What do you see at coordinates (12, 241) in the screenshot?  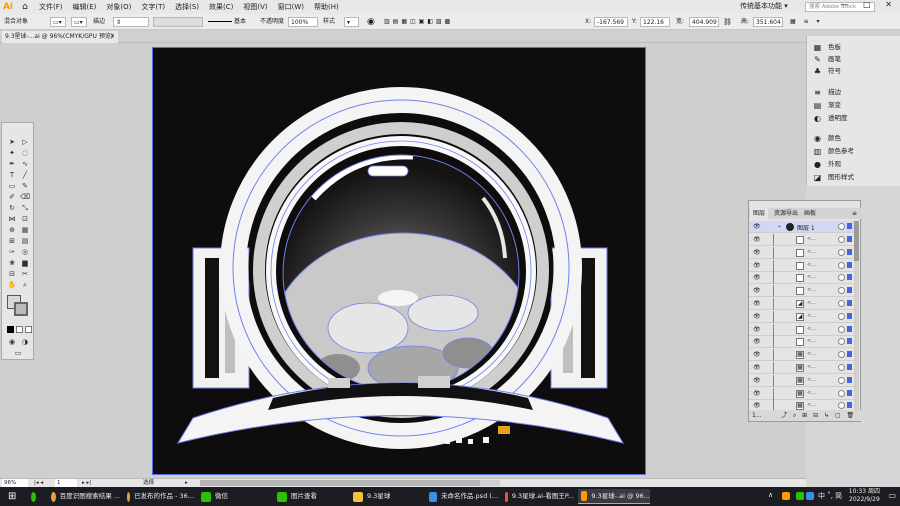 I see `mesh-tool-icon: ⊞` at bounding box center [12, 241].